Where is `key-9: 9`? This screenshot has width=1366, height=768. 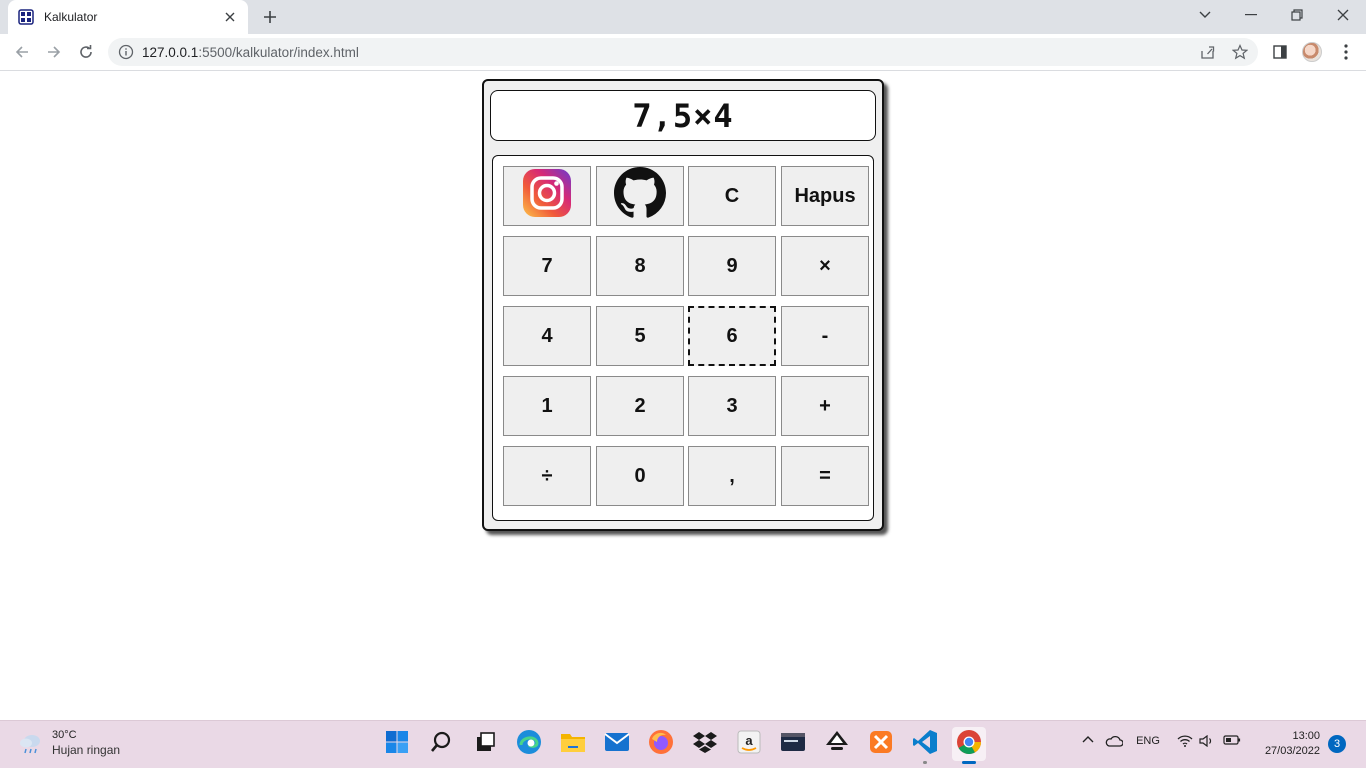
key-9: 9 is located at coordinates (732, 266).